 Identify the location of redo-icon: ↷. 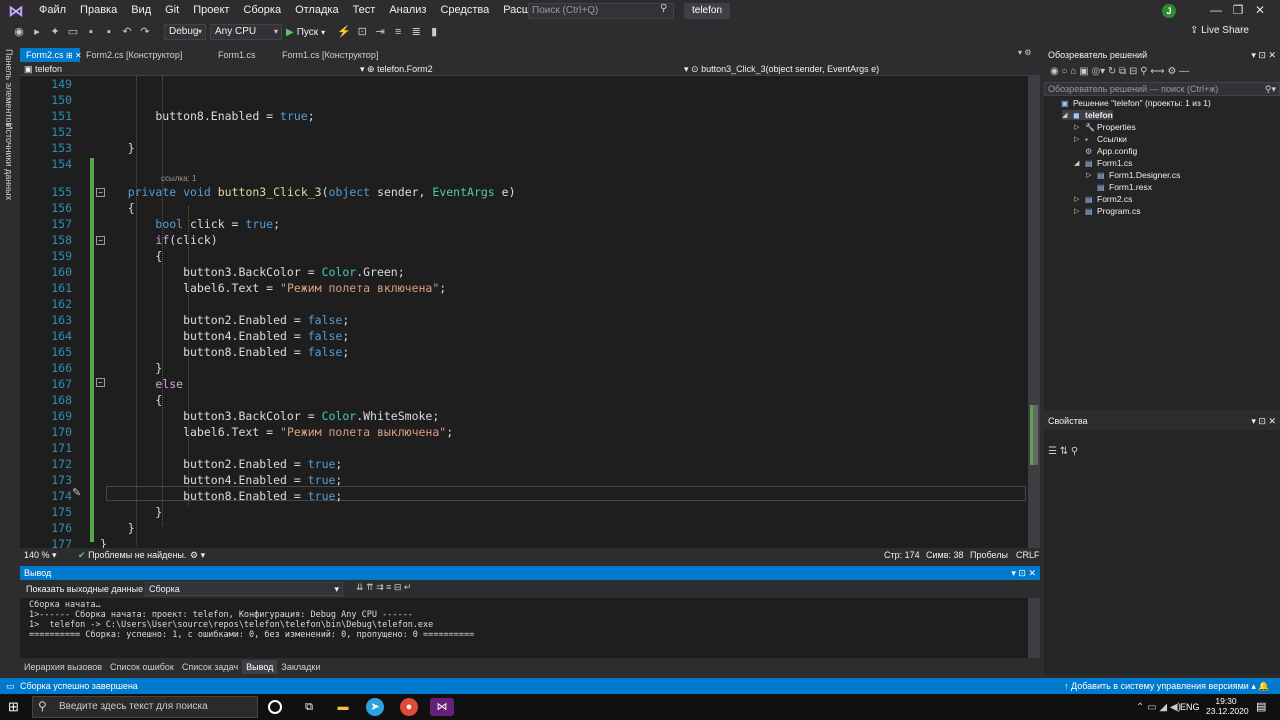
(145, 32).